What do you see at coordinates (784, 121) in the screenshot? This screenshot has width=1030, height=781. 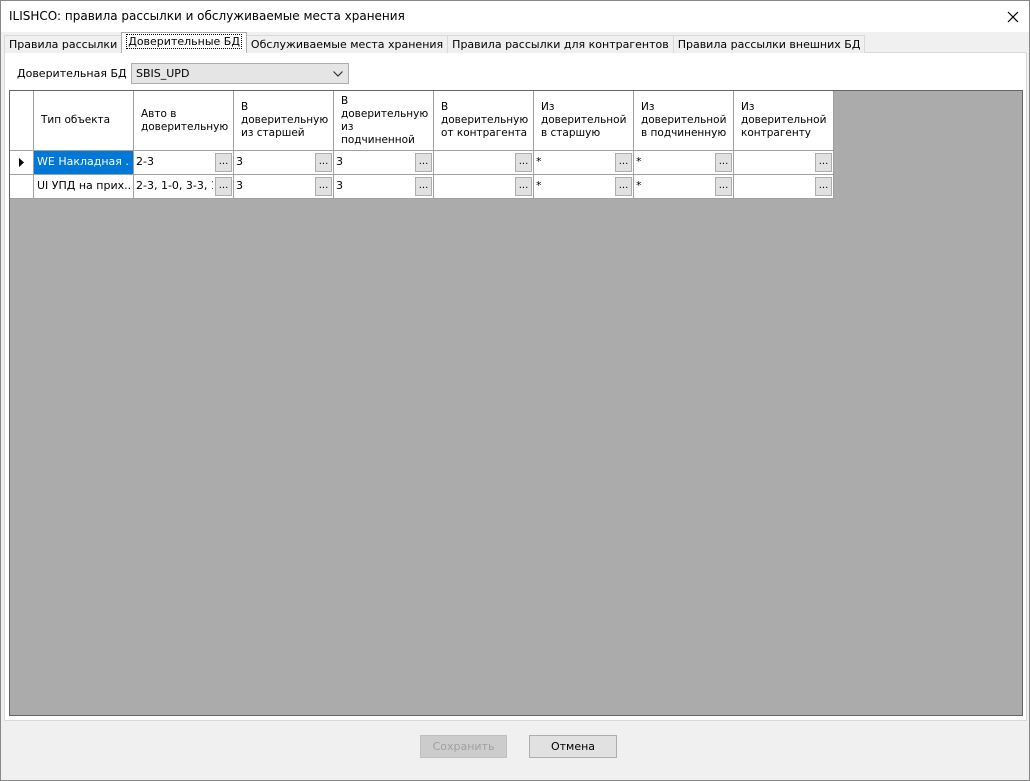 I see `column-header-from-trusted-to-counterparty: Из доверительной контрагенту` at bounding box center [784, 121].